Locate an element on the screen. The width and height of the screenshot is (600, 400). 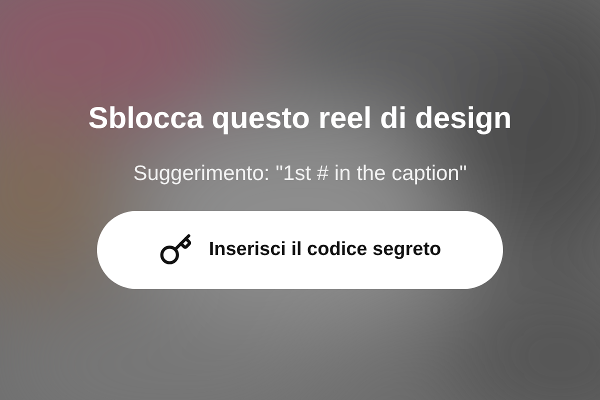
secret-code-button: Inserisci il codice segreto is located at coordinates (300, 250).